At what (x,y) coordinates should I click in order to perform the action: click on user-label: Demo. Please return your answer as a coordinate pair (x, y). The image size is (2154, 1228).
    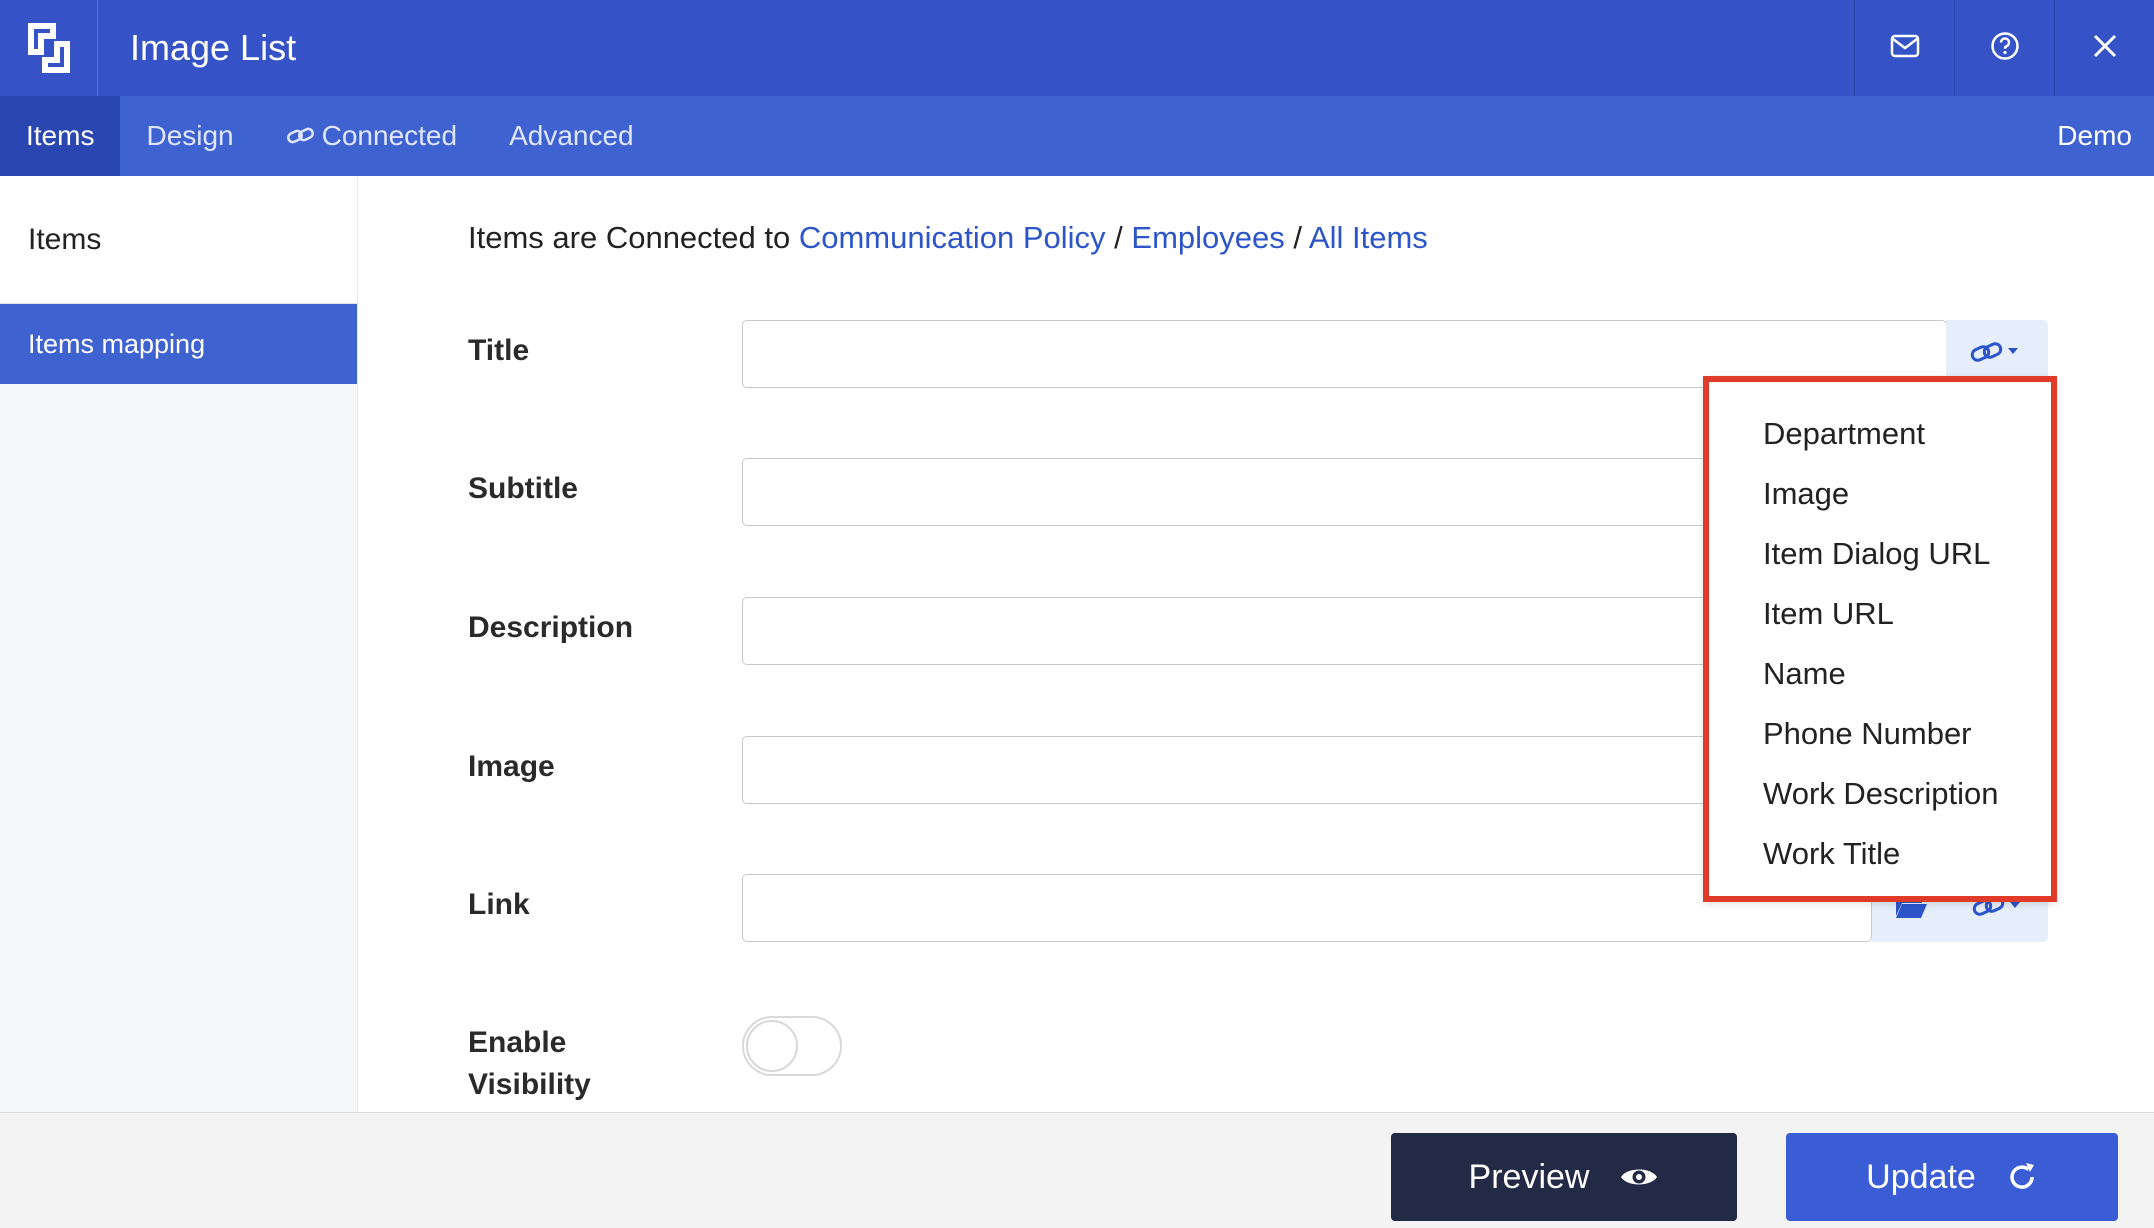
    Looking at the image, I should click on (2105, 136).